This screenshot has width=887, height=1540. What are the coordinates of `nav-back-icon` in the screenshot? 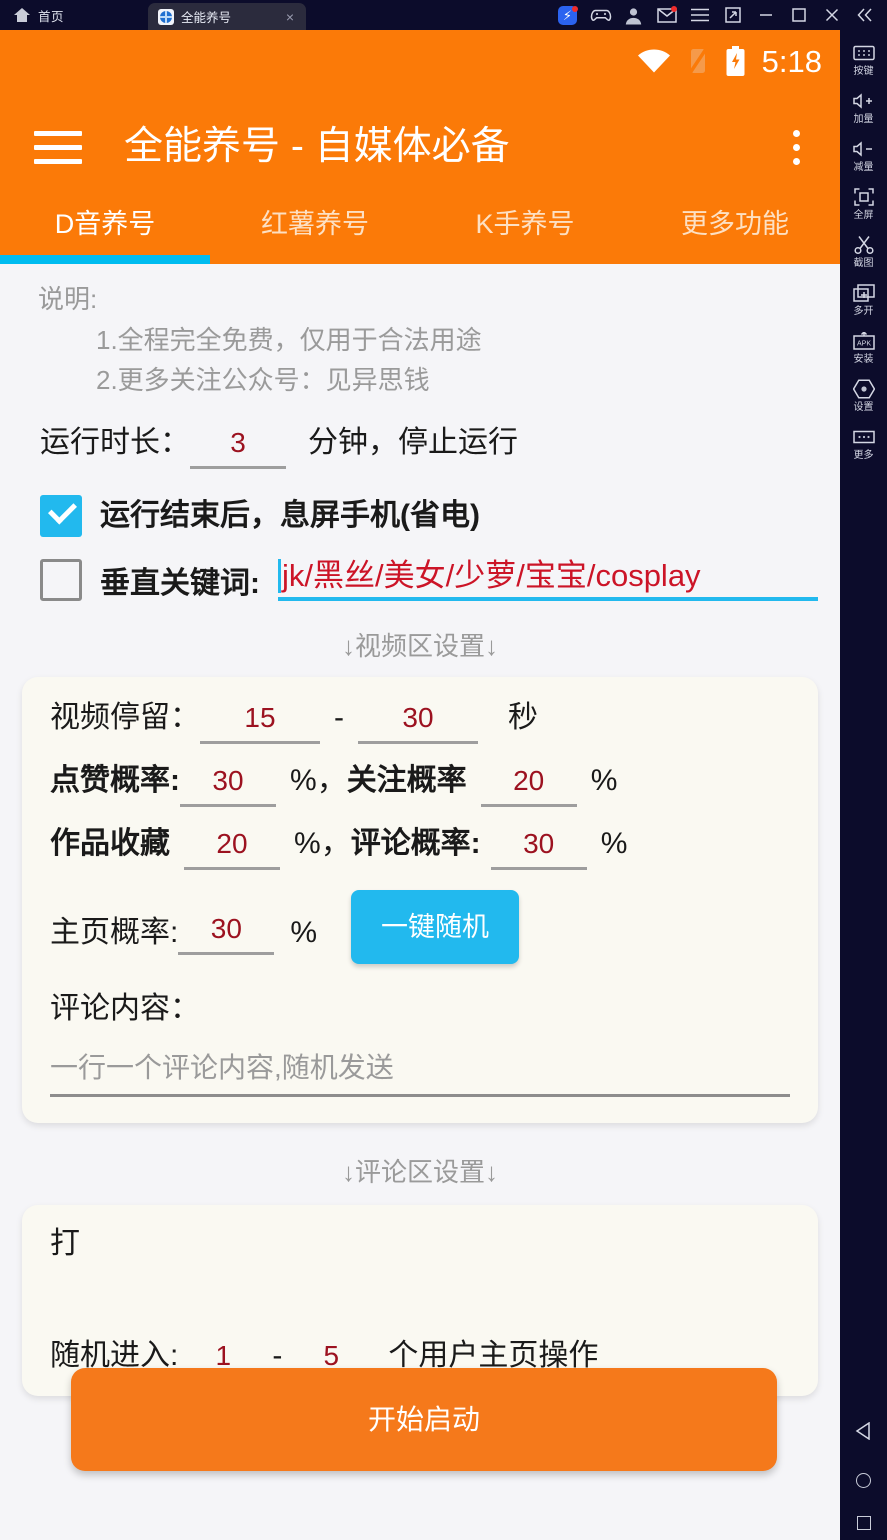 It's located at (863, 1433).